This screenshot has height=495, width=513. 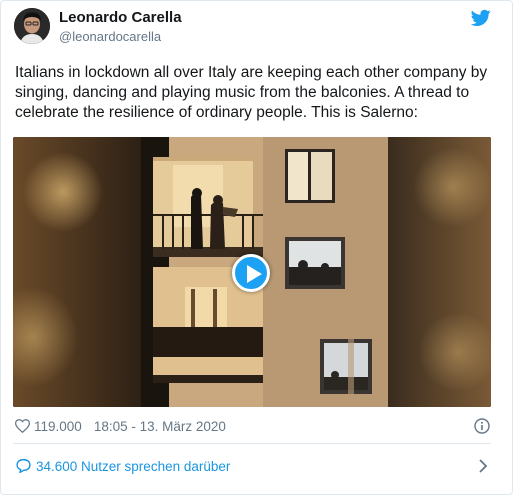 What do you see at coordinates (252, 443) in the screenshot?
I see `divider` at bounding box center [252, 443].